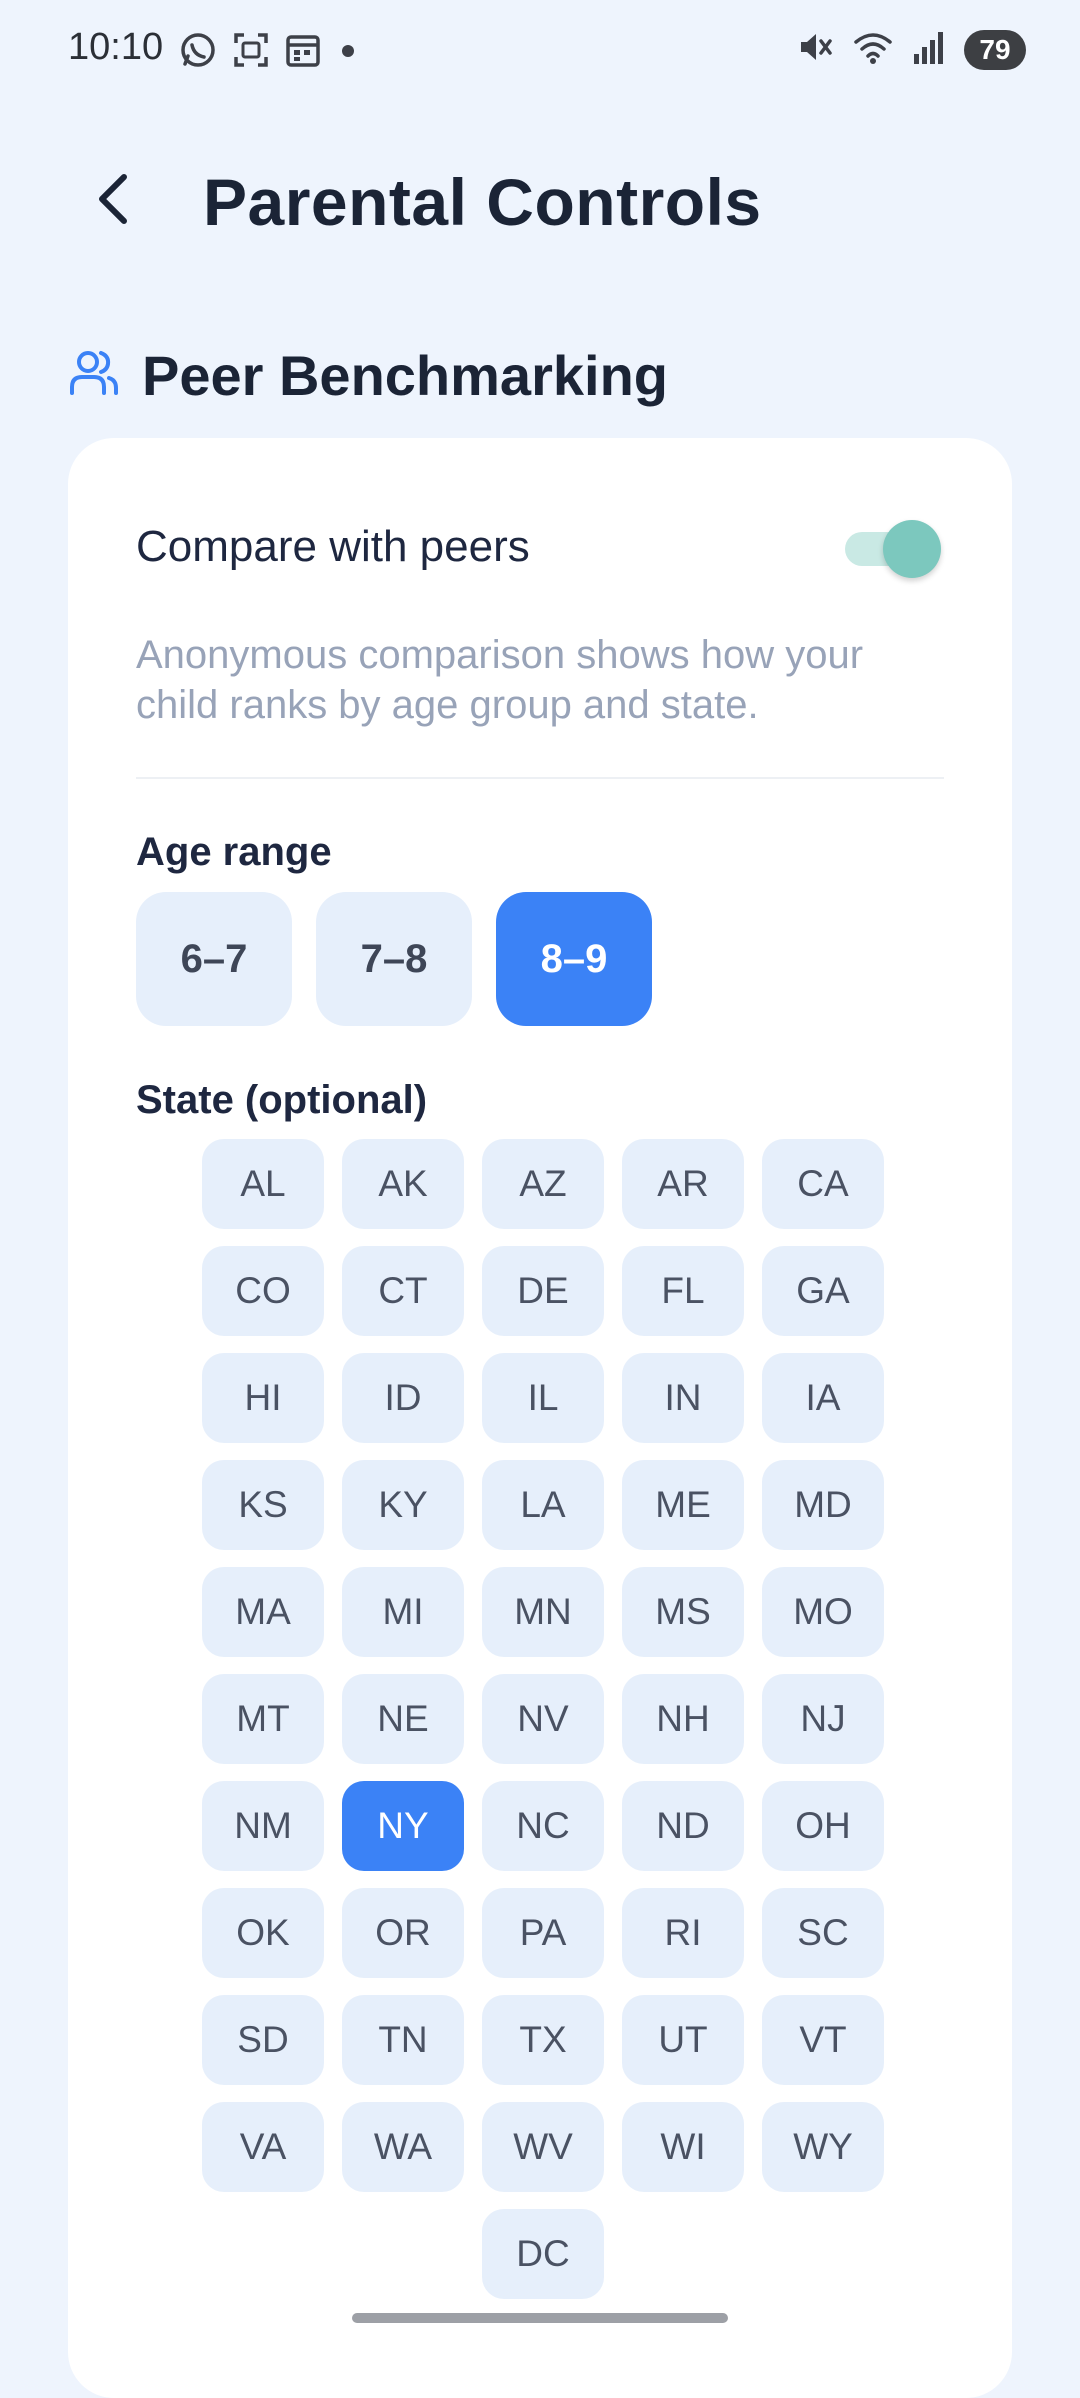  What do you see at coordinates (543, 1398) in the screenshot?
I see `state-chip-il: IL` at bounding box center [543, 1398].